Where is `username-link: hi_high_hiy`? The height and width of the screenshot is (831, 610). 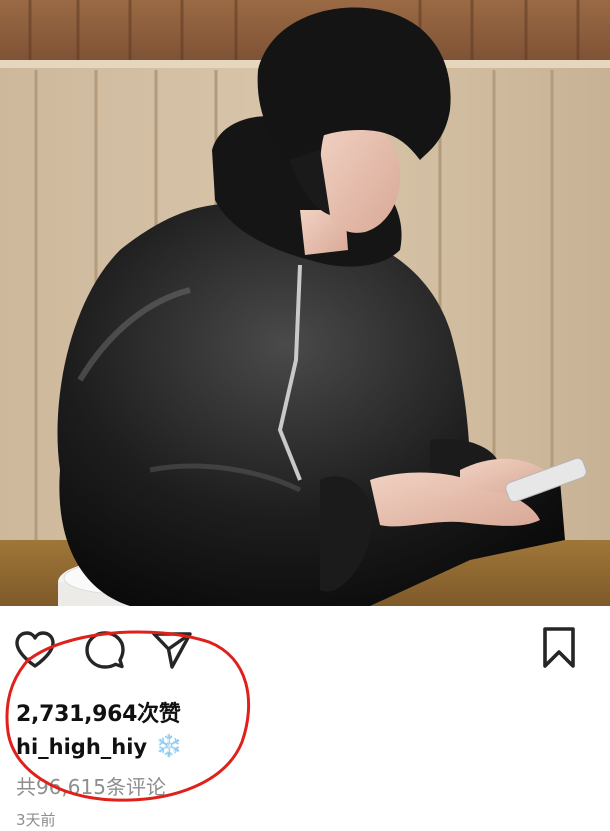 username-link: hi_high_hiy is located at coordinates (81, 747).